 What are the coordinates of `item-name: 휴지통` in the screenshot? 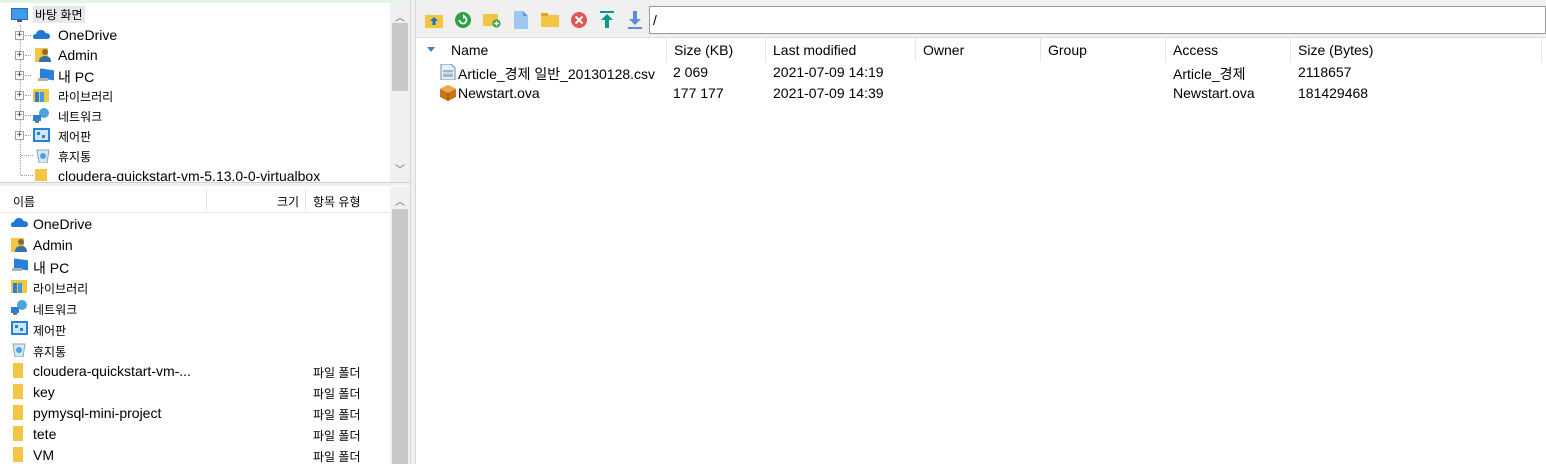 It's located at (50, 352).